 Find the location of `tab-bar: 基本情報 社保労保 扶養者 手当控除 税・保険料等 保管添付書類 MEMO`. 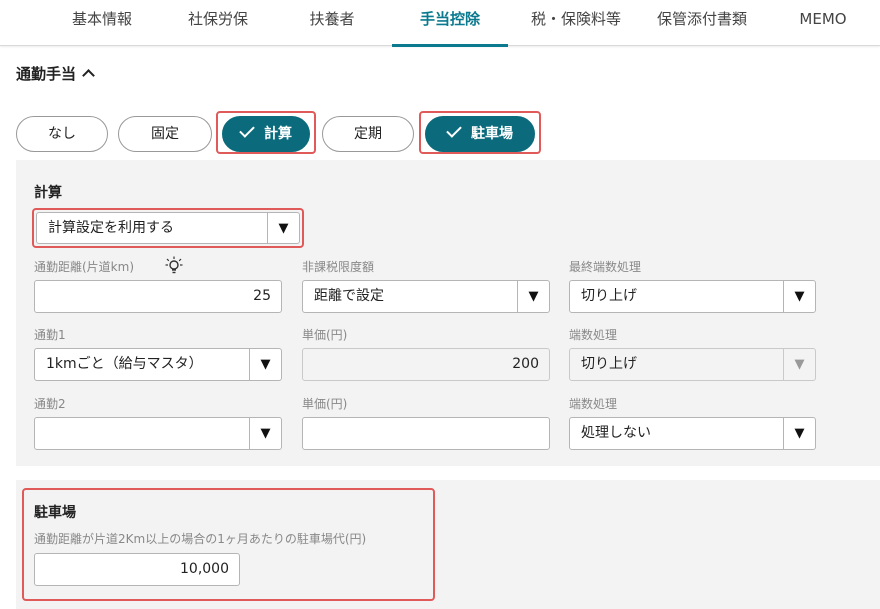

tab-bar: 基本情報 社保労保 扶養者 手当控除 税・保険料等 保管添付書類 MEMO is located at coordinates (440, 23).